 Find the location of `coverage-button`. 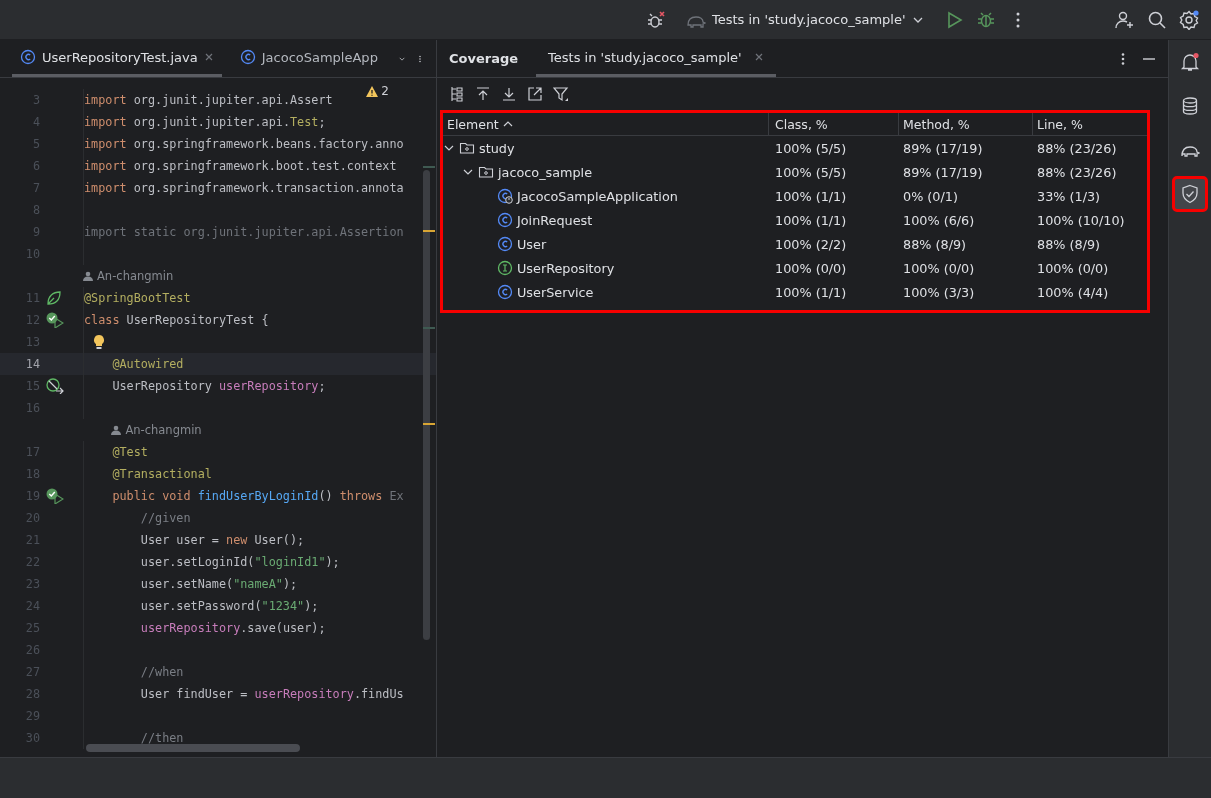

coverage-button is located at coordinates (1190, 194).